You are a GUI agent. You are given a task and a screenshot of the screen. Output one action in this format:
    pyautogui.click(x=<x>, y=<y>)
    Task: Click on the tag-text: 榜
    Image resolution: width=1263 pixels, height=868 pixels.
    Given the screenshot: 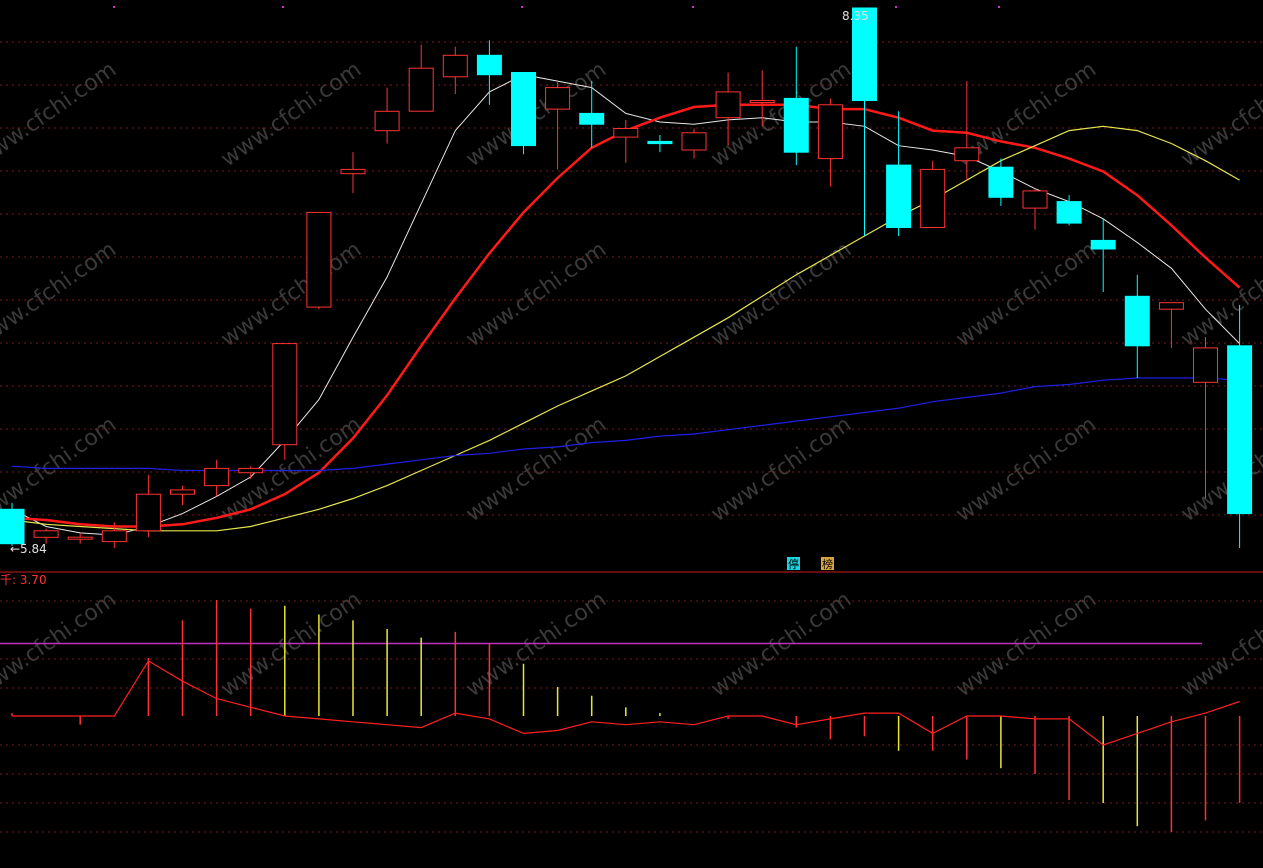 What is the action you would take?
    pyautogui.click(x=827, y=564)
    